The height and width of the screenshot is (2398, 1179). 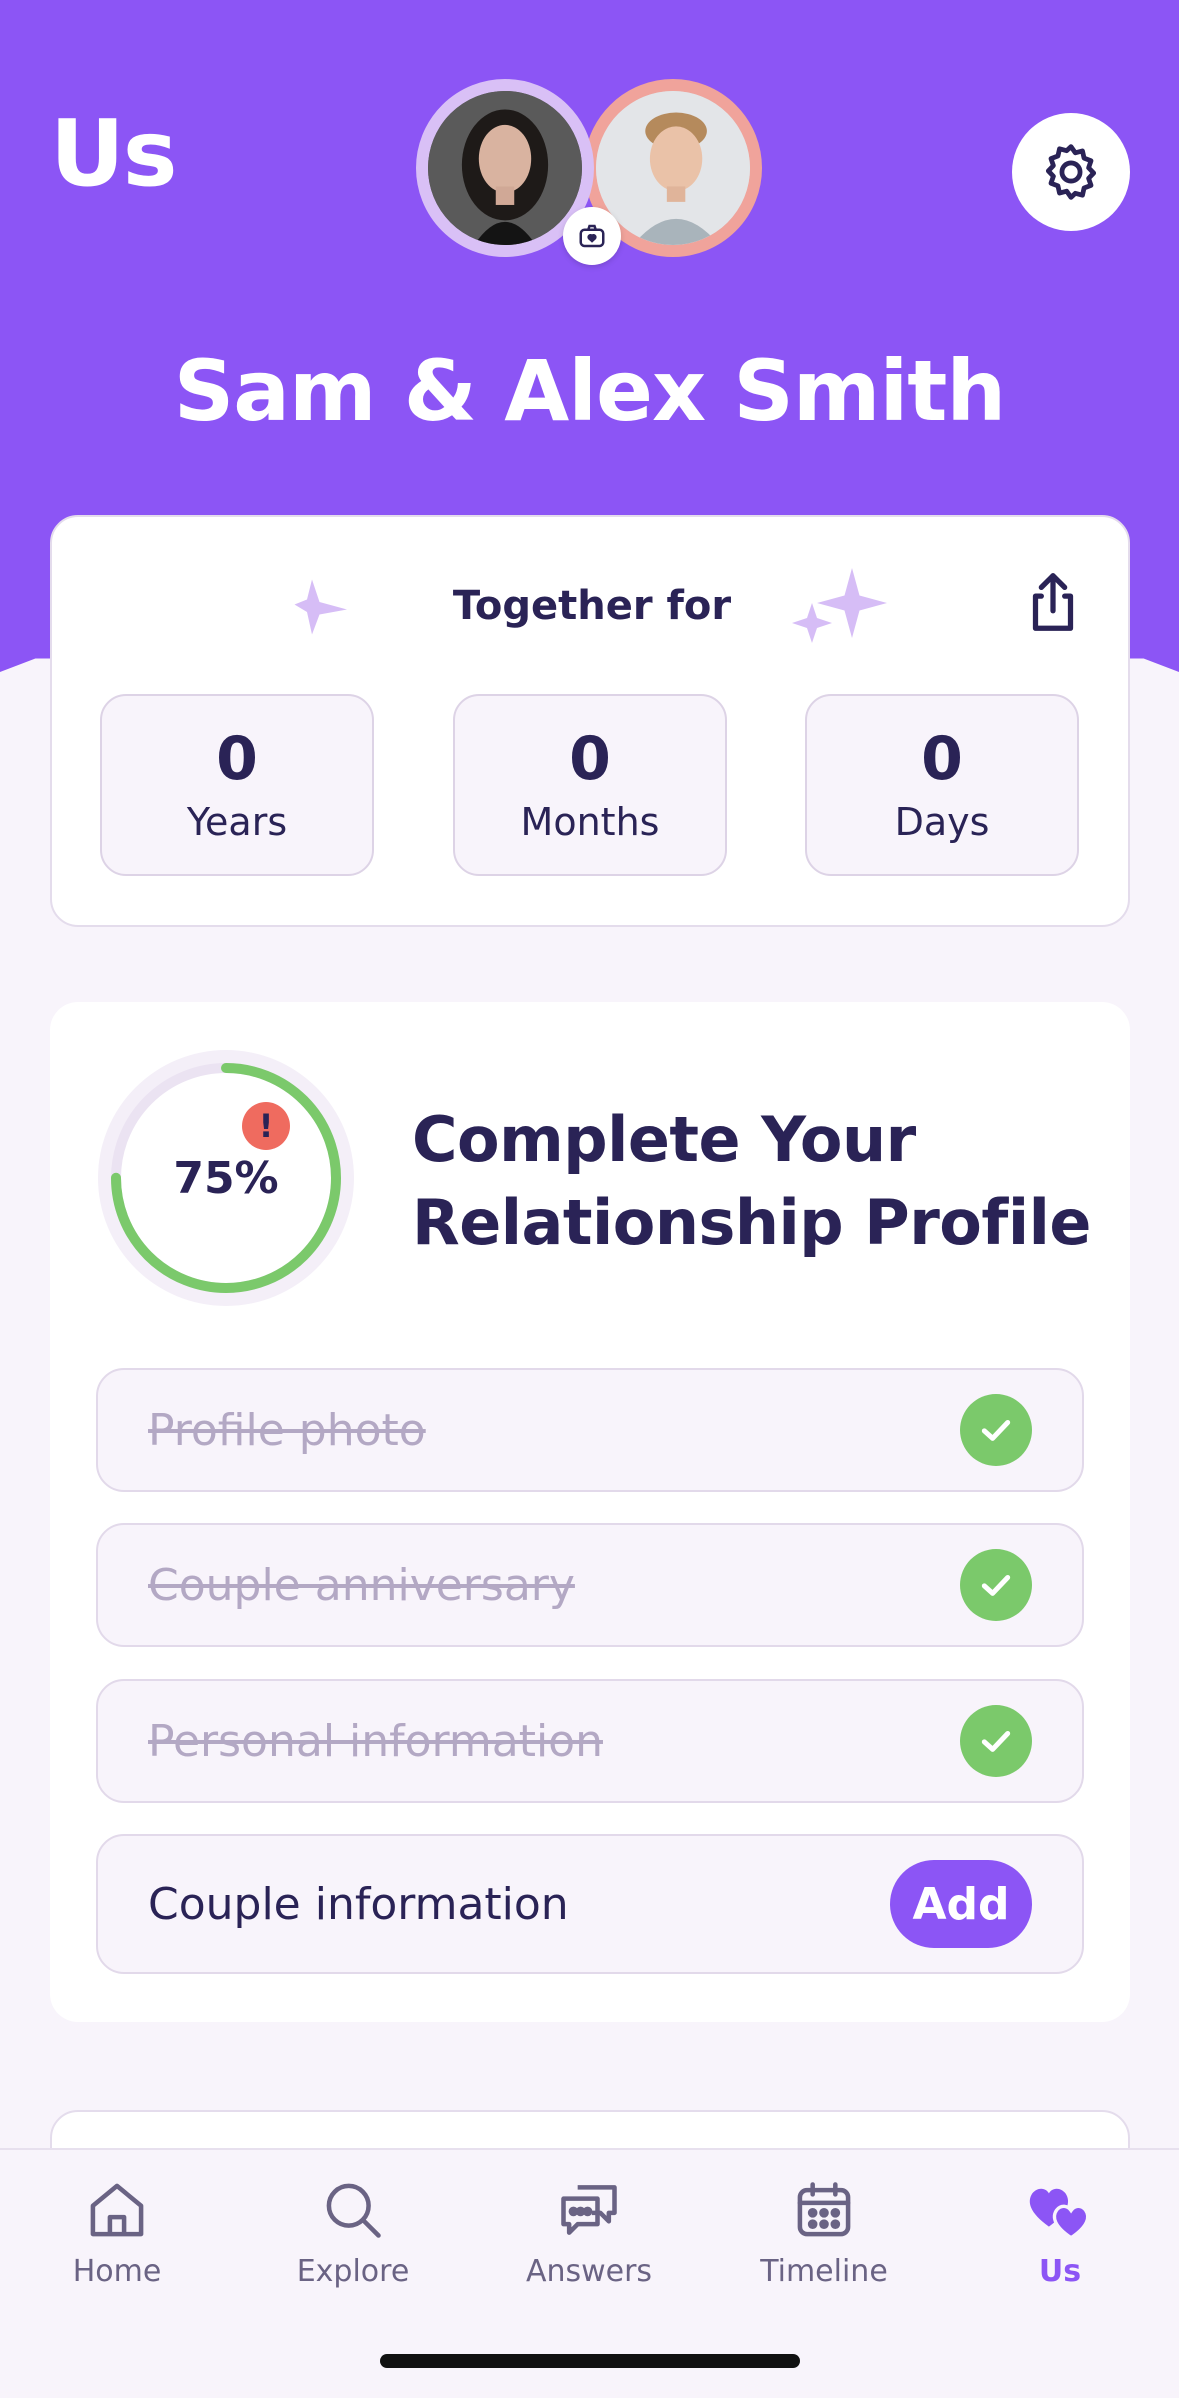 I want to click on home-indicator, so click(x=590, y=2361).